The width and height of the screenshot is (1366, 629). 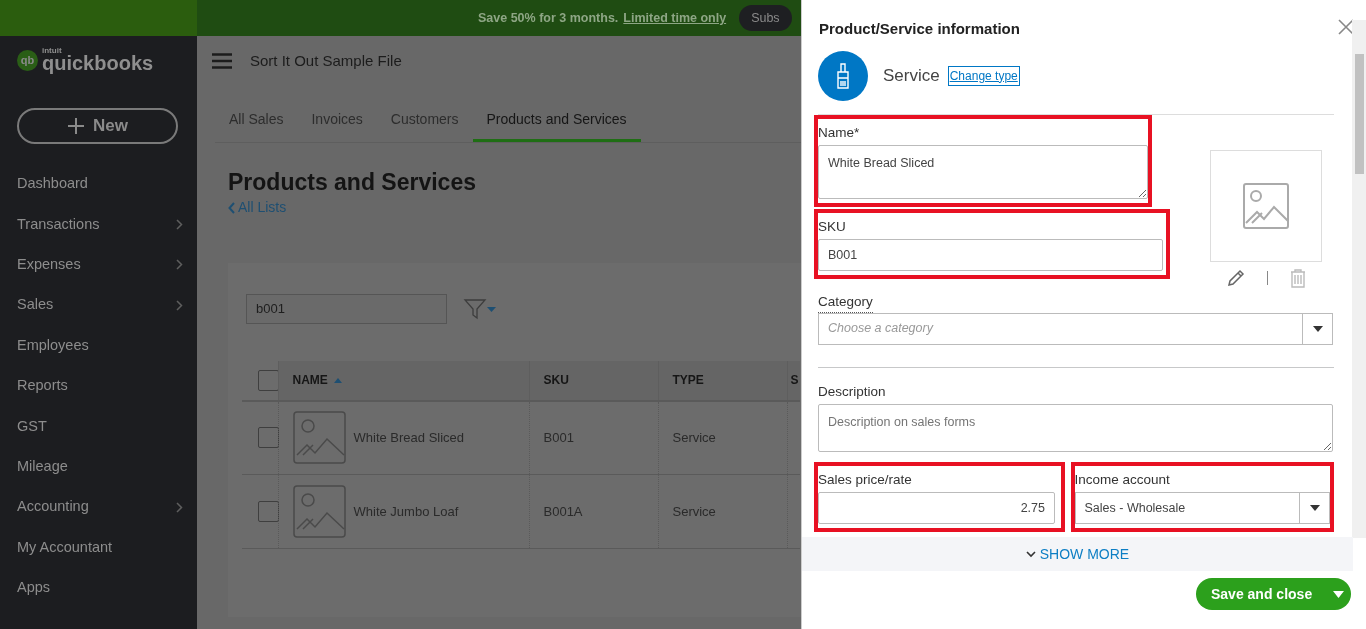 What do you see at coordinates (765, 18) in the screenshot?
I see `subscribe-button: Subs` at bounding box center [765, 18].